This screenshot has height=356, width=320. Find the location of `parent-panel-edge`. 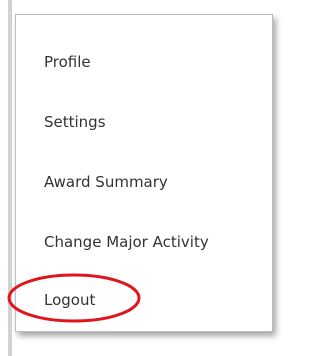

parent-panel-edge is located at coordinates (10, 178).